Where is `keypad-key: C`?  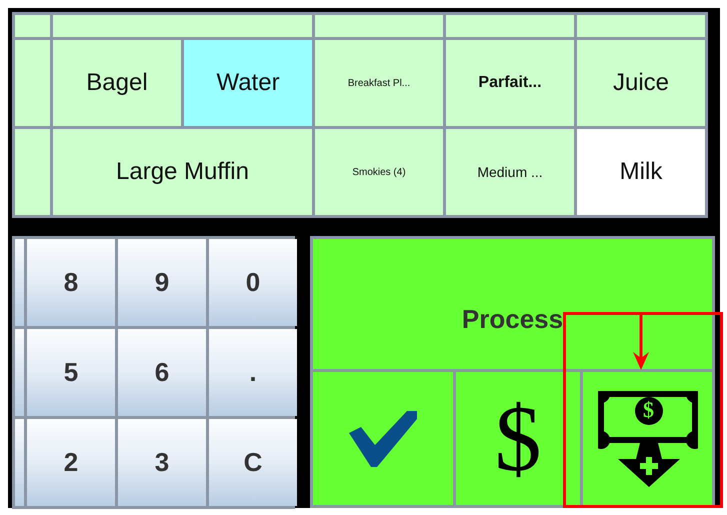 keypad-key: C is located at coordinates (253, 462).